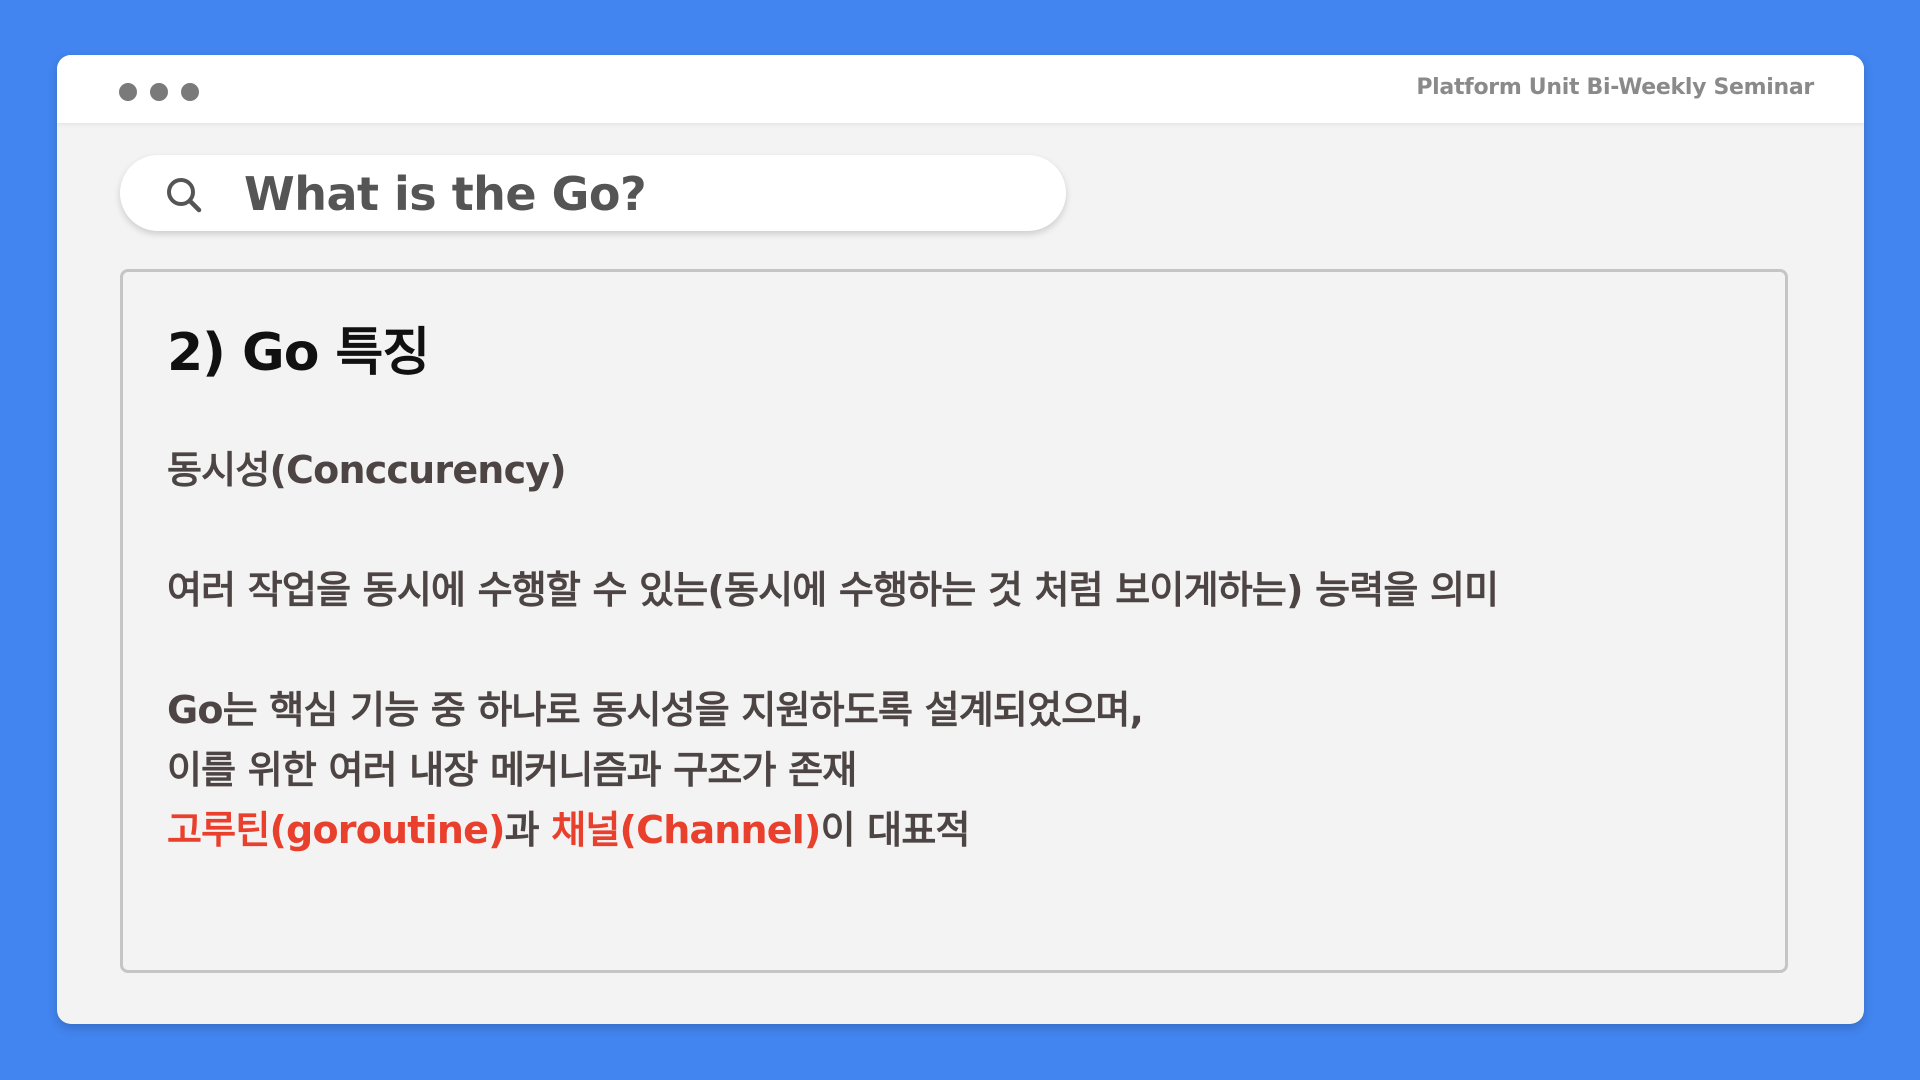 Image resolution: width=1920 pixels, height=1080 pixels. Describe the element at coordinates (512, 770) in the screenshot. I see `support-line-2: 이를 위한 여러 내장 메커니즘과 구조가 존재` at that location.